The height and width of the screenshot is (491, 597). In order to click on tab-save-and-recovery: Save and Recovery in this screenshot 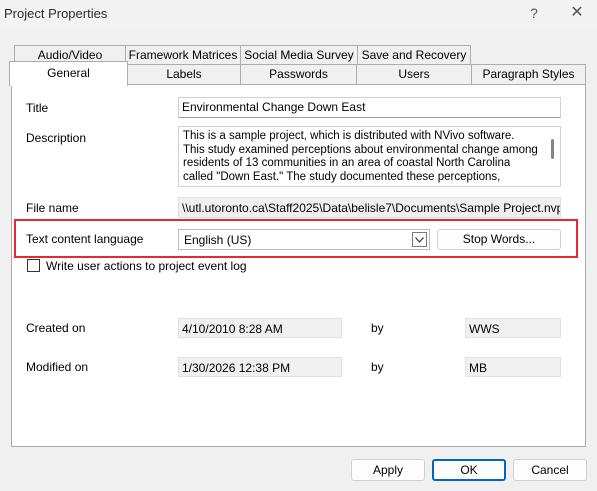, I will do `click(414, 55)`.